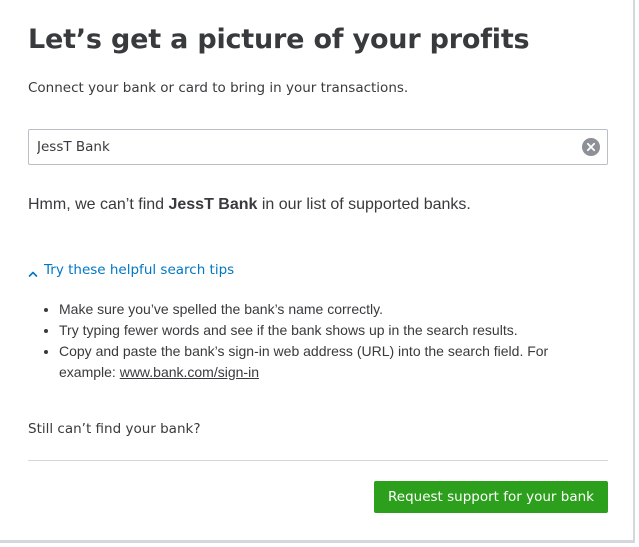 The width and height of the screenshot is (639, 547). What do you see at coordinates (189, 372) in the screenshot?
I see `example-url-link: www.bank.com/sign-in` at bounding box center [189, 372].